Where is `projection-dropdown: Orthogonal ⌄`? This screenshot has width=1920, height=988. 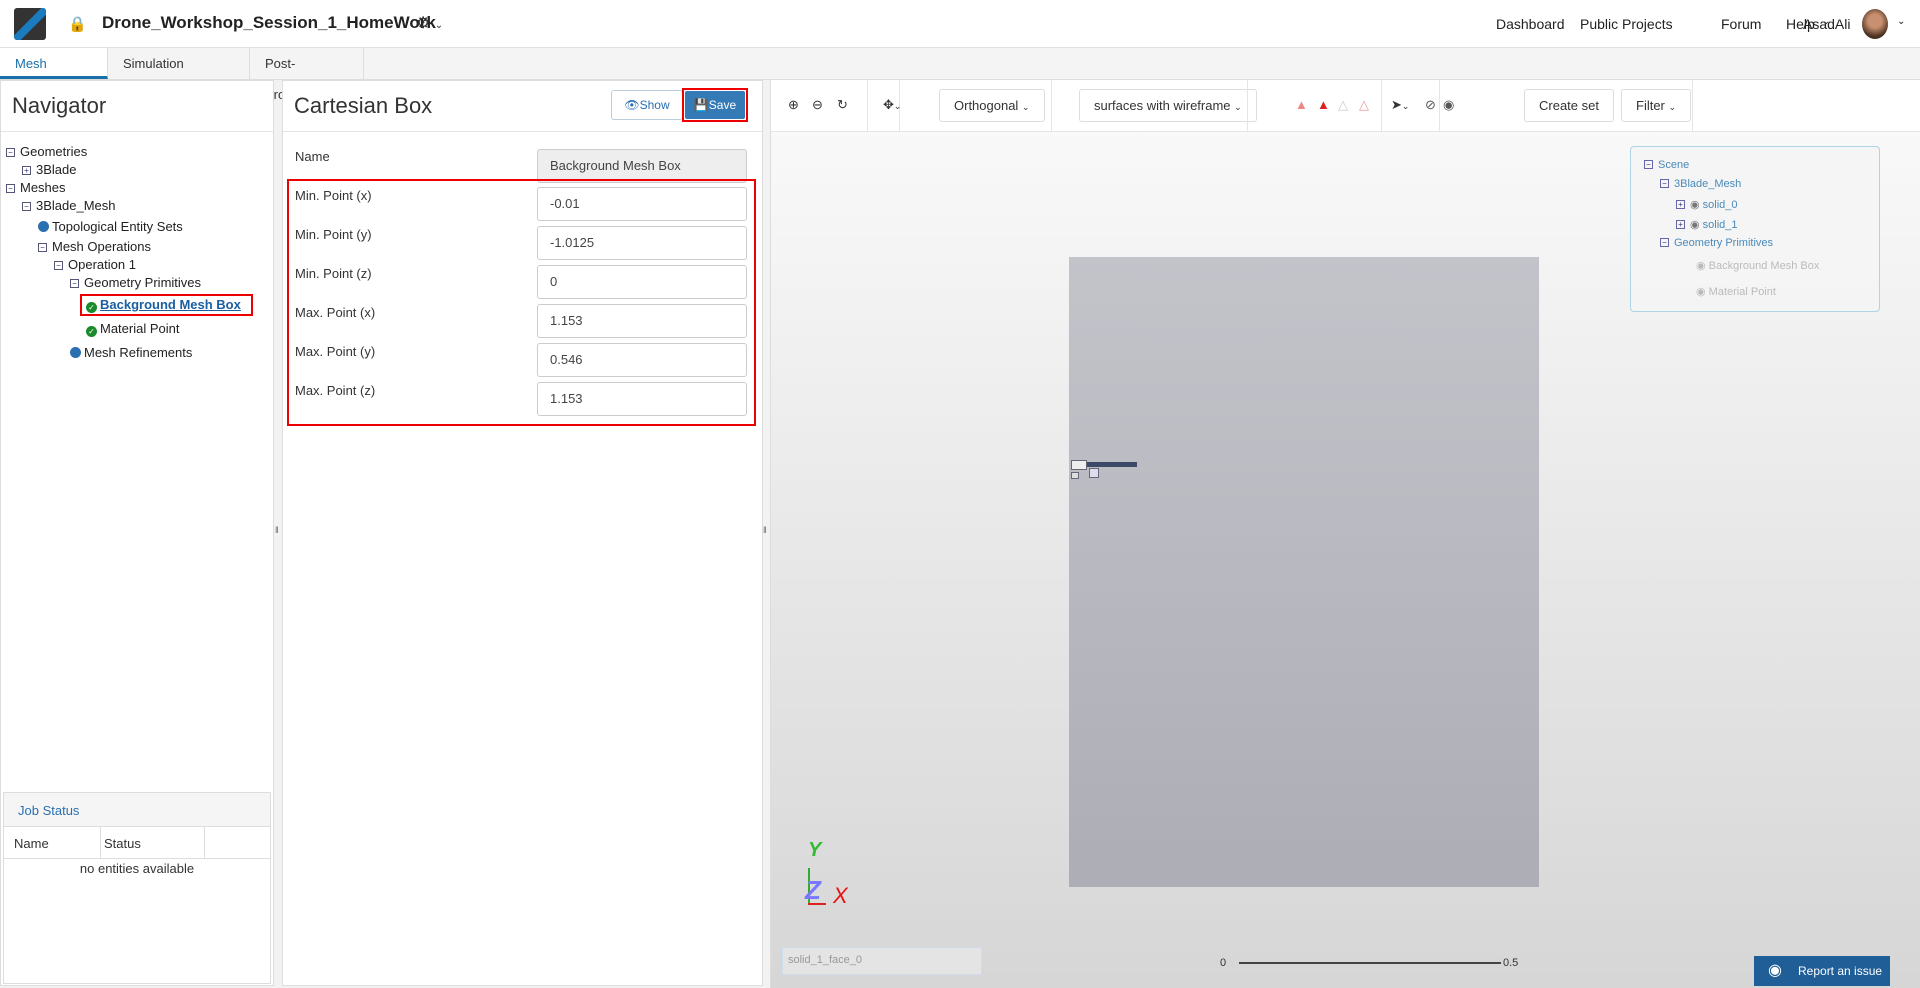 projection-dropdown: Orthogonal ⌄ is located at coordinates (992, 105).